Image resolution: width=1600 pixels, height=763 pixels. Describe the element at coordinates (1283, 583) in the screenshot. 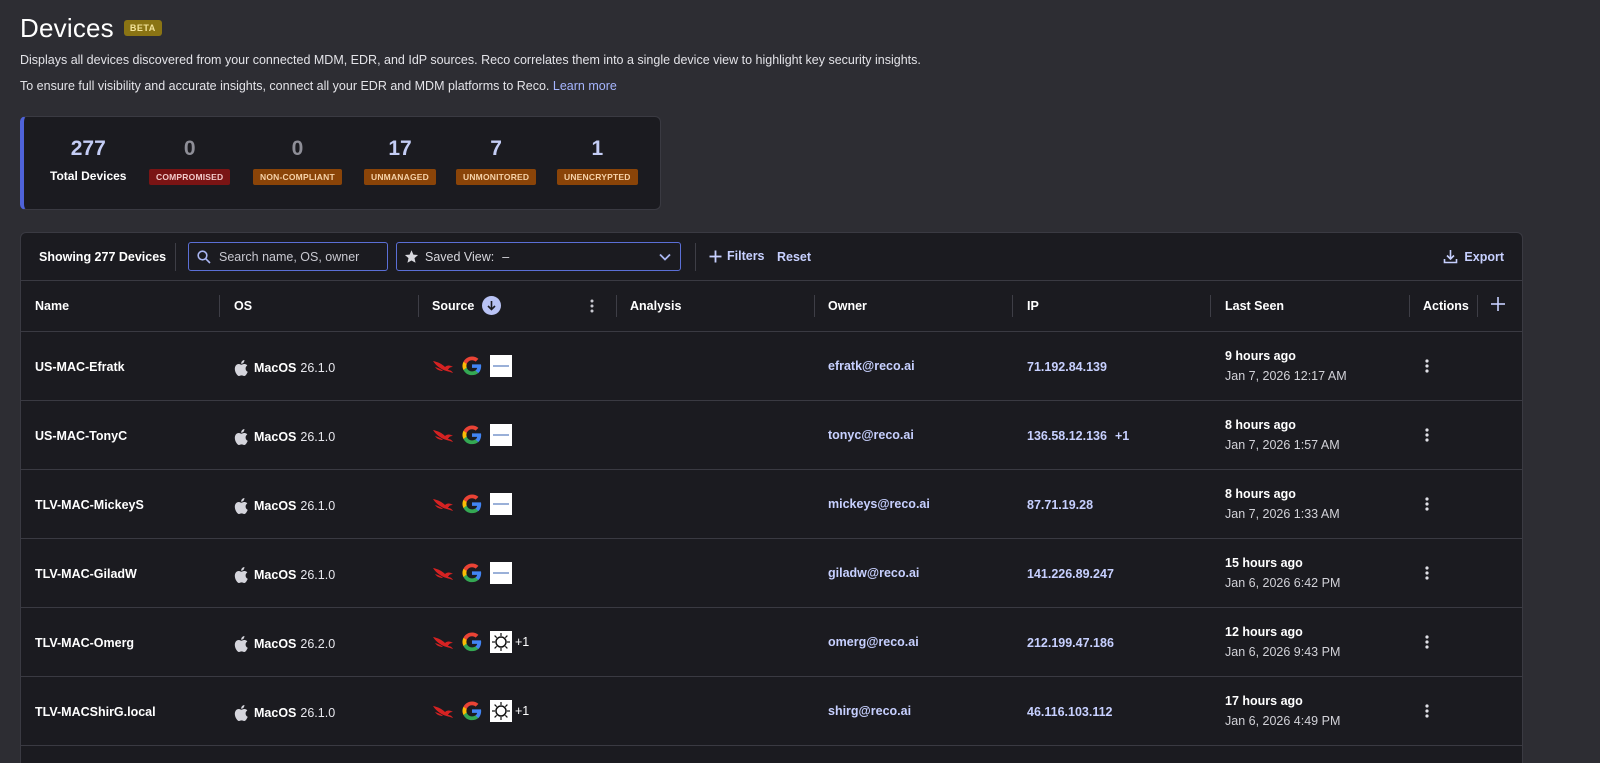

I see `last-seen-date: Jan 6, 2026 6:42 PM` at that location.